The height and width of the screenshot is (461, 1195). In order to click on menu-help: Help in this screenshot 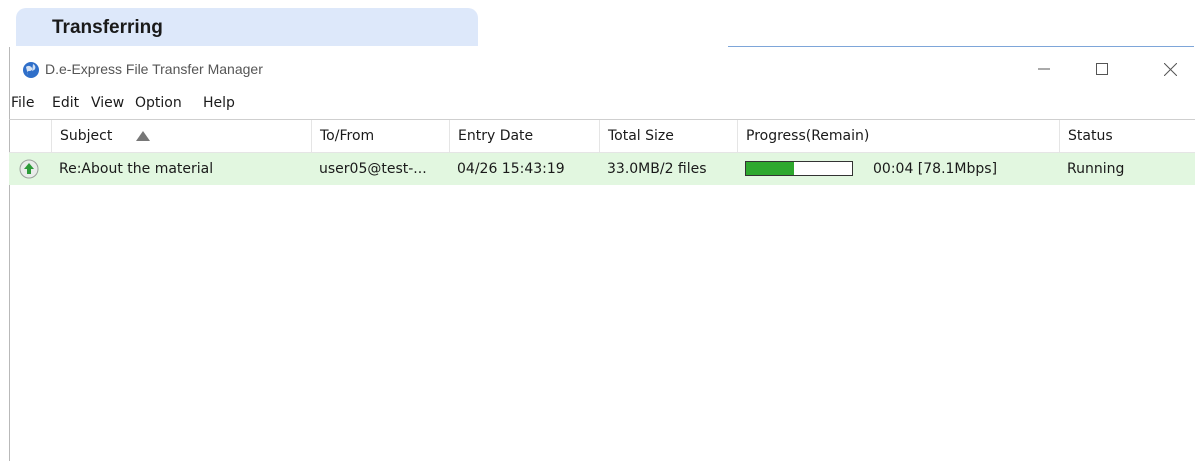, I will do `click(219, 103)`.